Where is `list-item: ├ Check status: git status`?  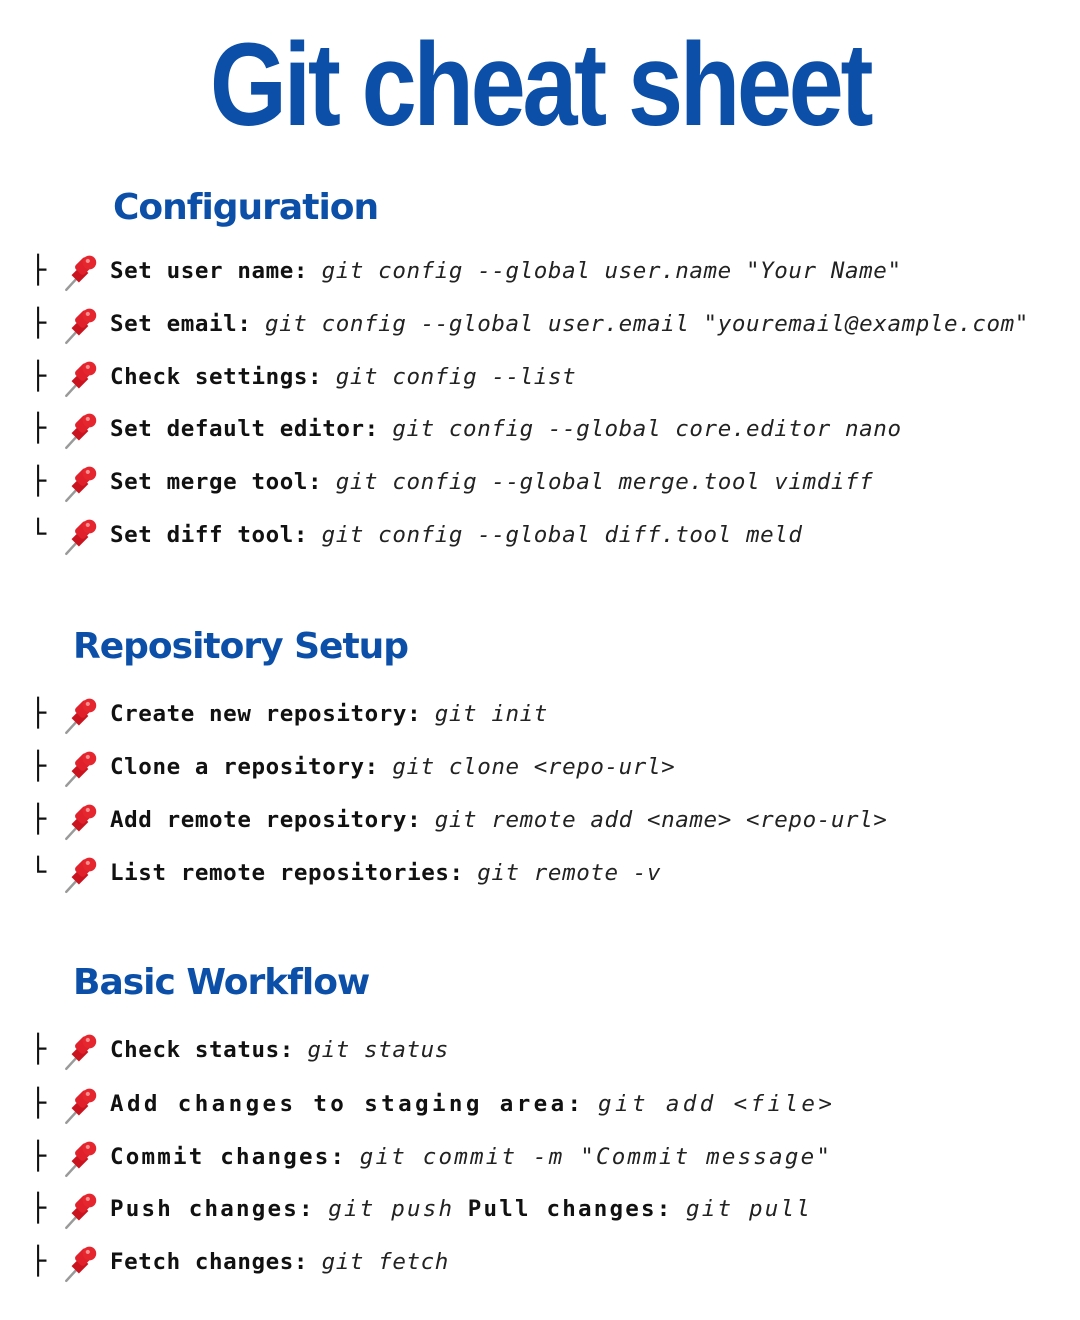 list-item: ├ Check status: git status is located at coordinates (540, 1053).